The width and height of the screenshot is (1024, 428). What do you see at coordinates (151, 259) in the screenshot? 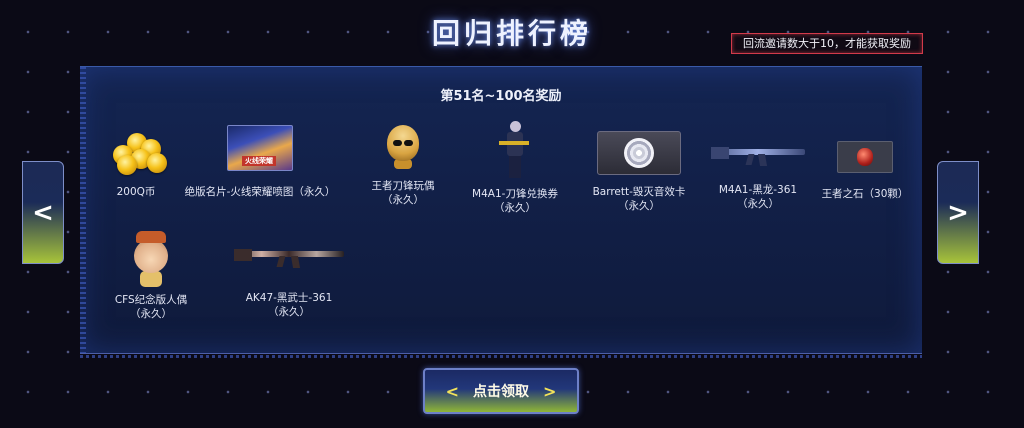
I see `figurine-icon` at bounding box center [151, 259].